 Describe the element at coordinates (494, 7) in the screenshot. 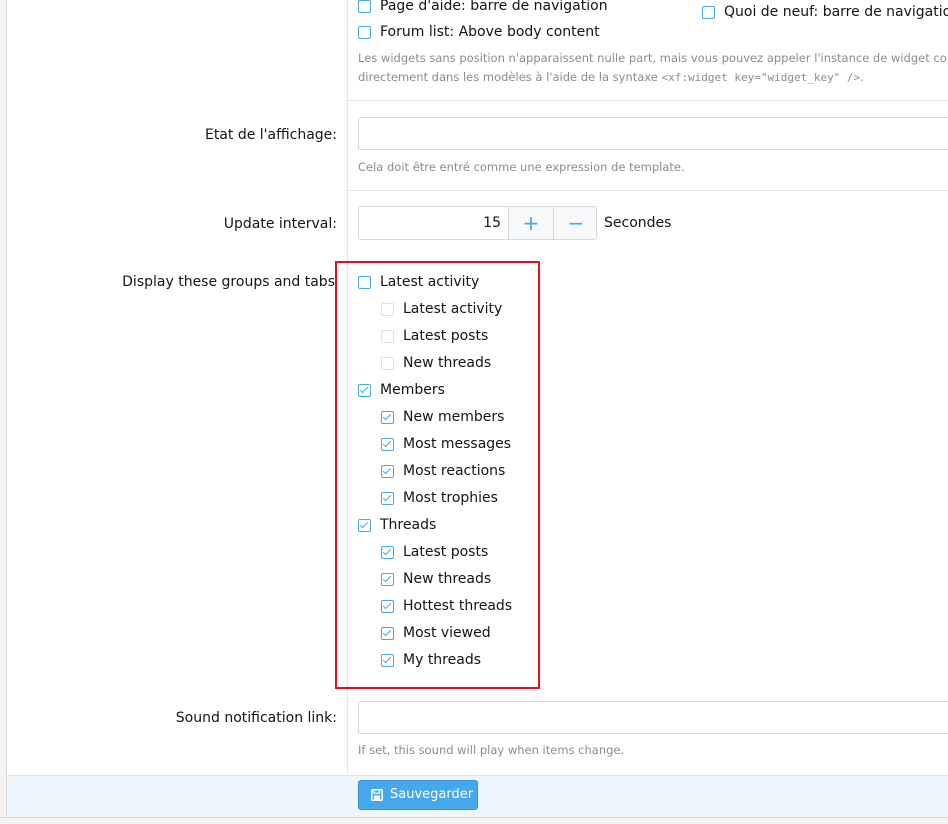

I see `checkbox-label: Page d'aide: barre de navigation` at that location.